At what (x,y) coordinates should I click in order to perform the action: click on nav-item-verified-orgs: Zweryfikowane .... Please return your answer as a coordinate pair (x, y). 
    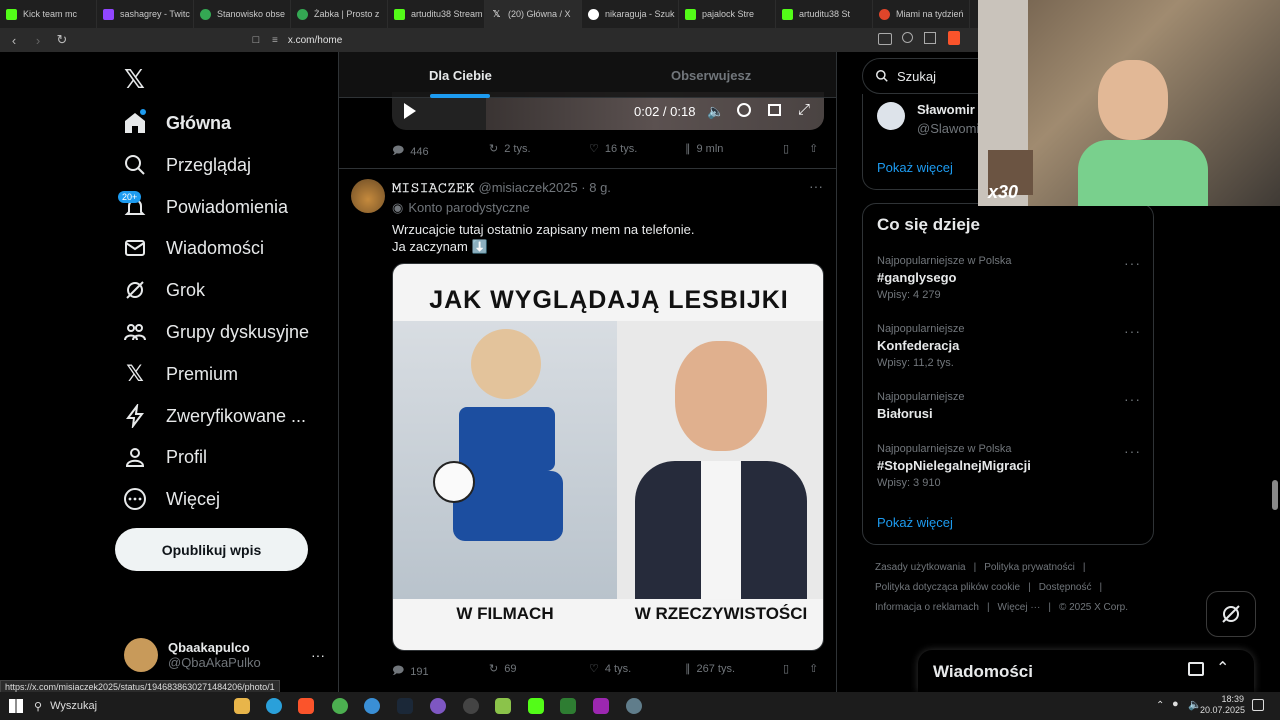
    Looking at the image, I should click on (214, 416).